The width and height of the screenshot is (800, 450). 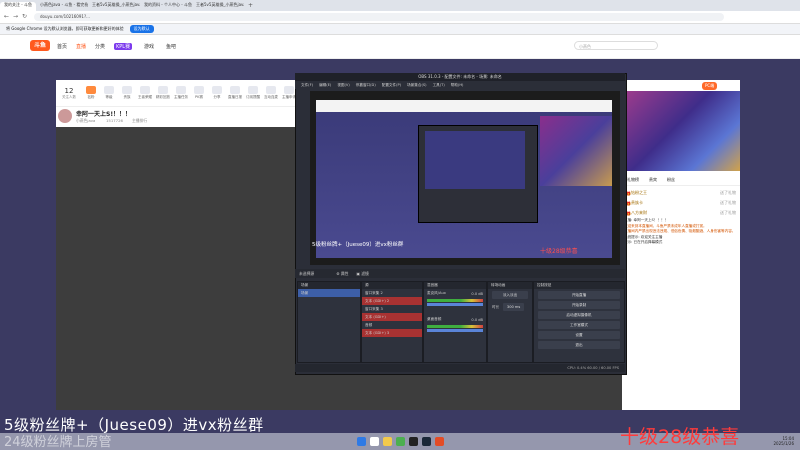 I want to click on source-item: 文本 (GDI+) 2, so click(x=392, y=301).